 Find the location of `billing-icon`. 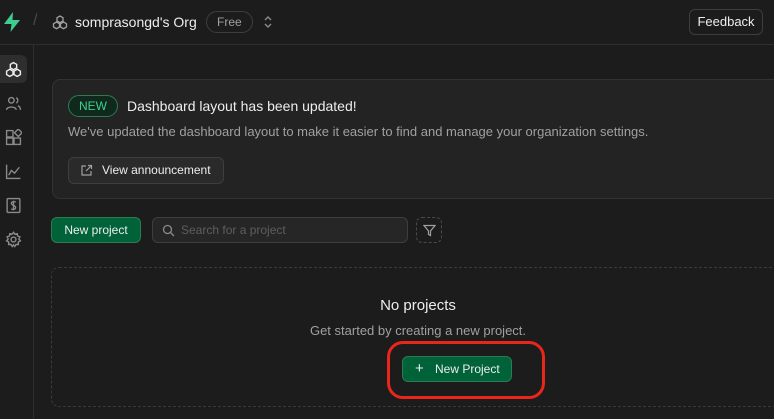

billing-icon is located at coordinates (13, 205).